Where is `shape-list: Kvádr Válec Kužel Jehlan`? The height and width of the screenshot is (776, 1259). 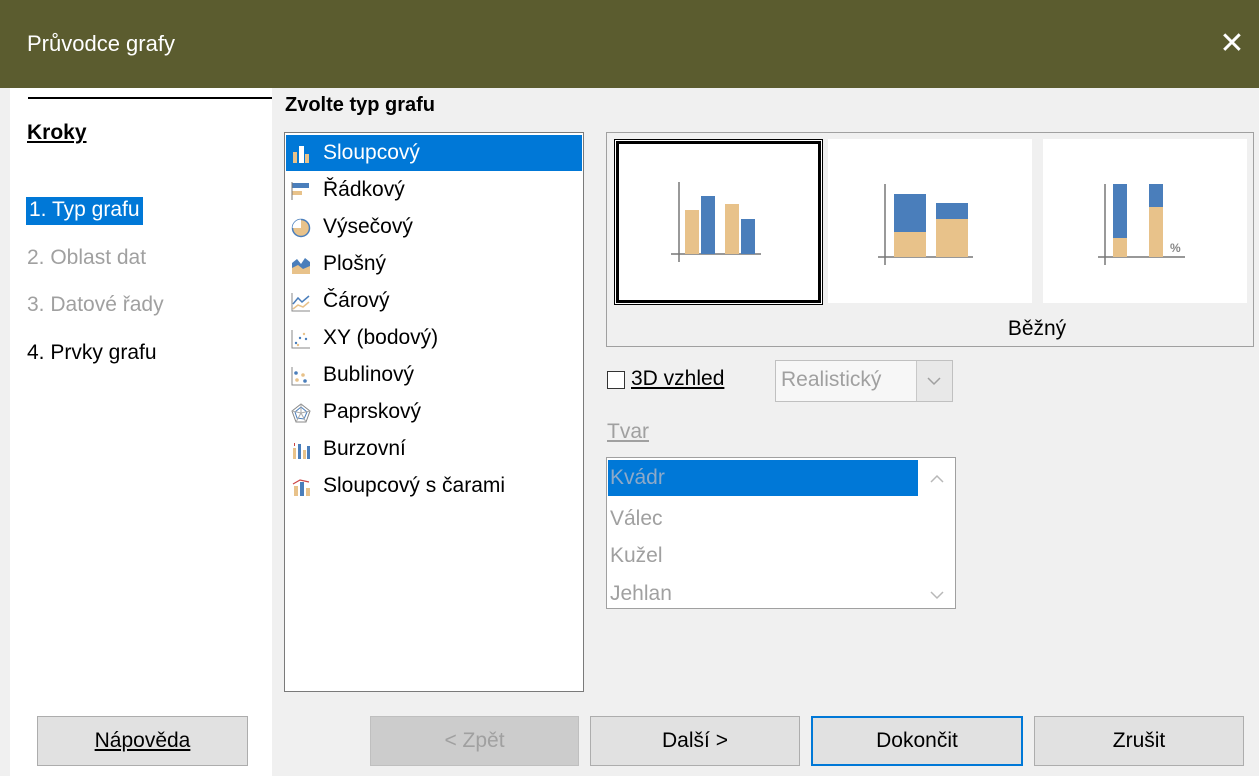
shape-list: Kvádr Válec Kužel Jehlan is located at coordinates (781, 533).